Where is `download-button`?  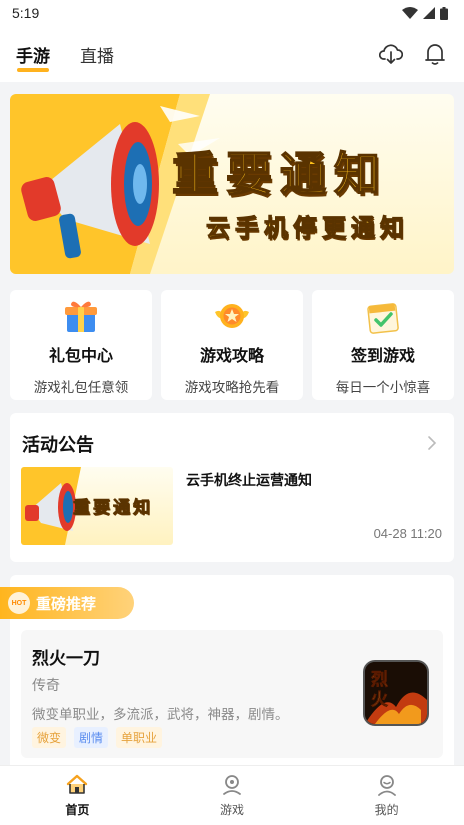
download-button is located at coordinates (391, 54).